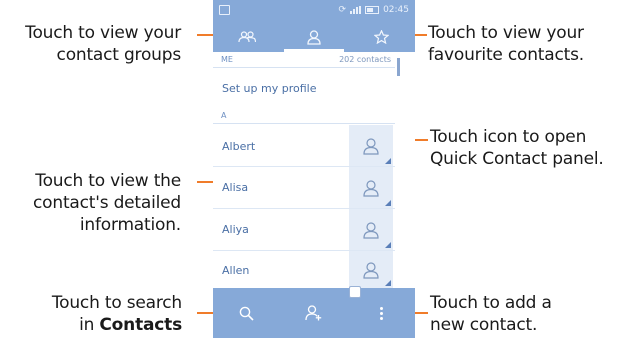 The width and height of the screenshot is (619, 338). I want to click on tab-contacts, so click(313, 37).